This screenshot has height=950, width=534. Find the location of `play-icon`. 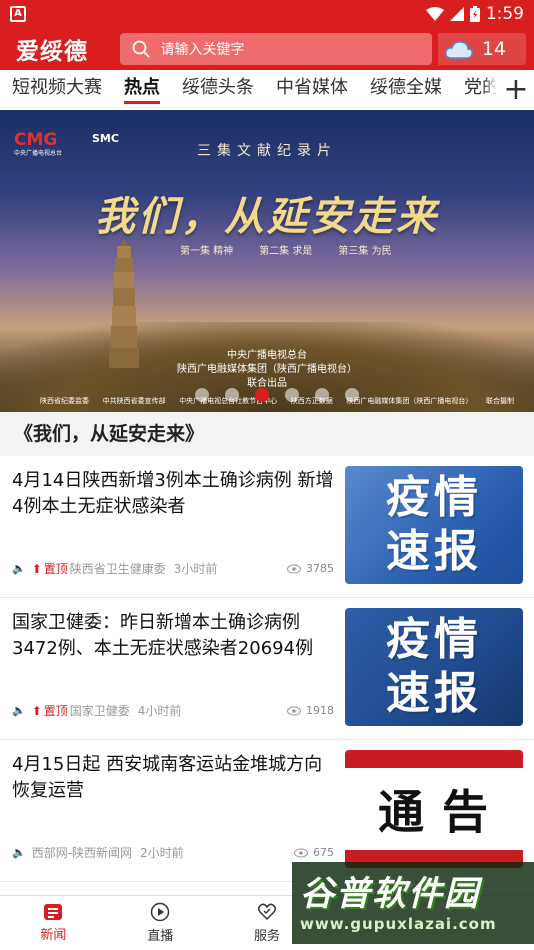

play-icon is located at coordinates (160, 912).